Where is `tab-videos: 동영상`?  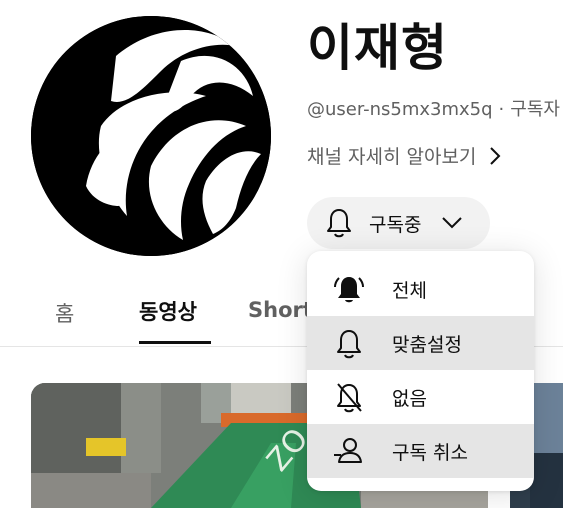
tab-videos: 동영상 is located at coordinates (168, 311).